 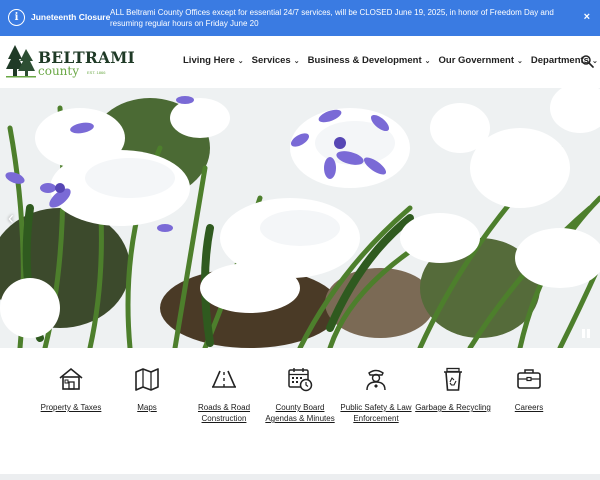 I want to click on search-icon, so click(x=587, y=61).